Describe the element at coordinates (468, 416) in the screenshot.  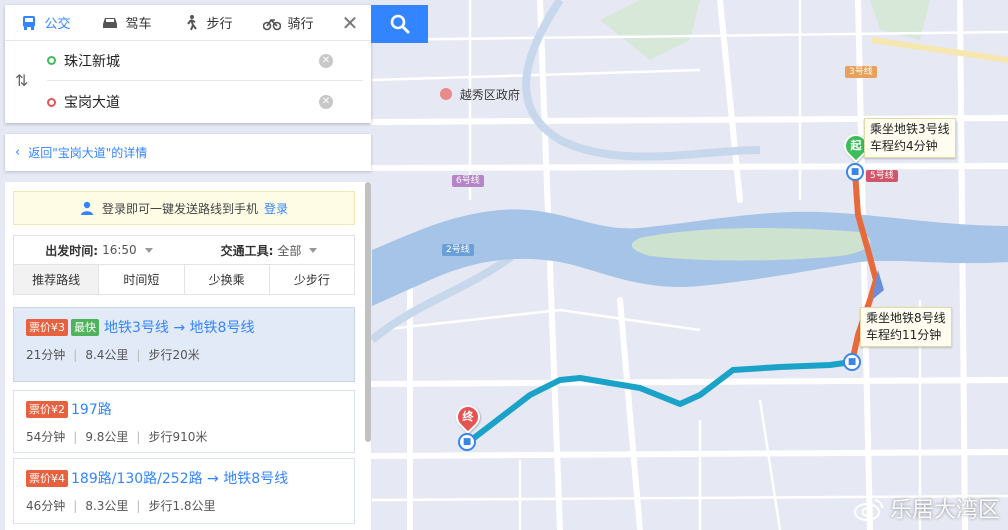
I see `end-pin-label: 终` at that location.